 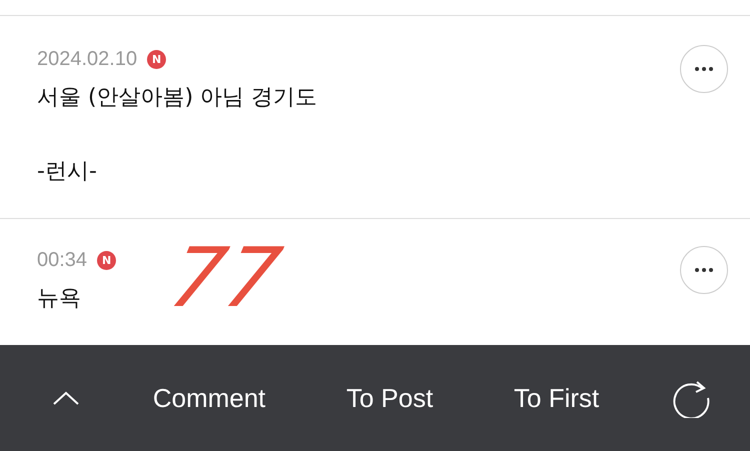 I want to click on comment-time: 2024.02.10, so click(x=87, y=59).